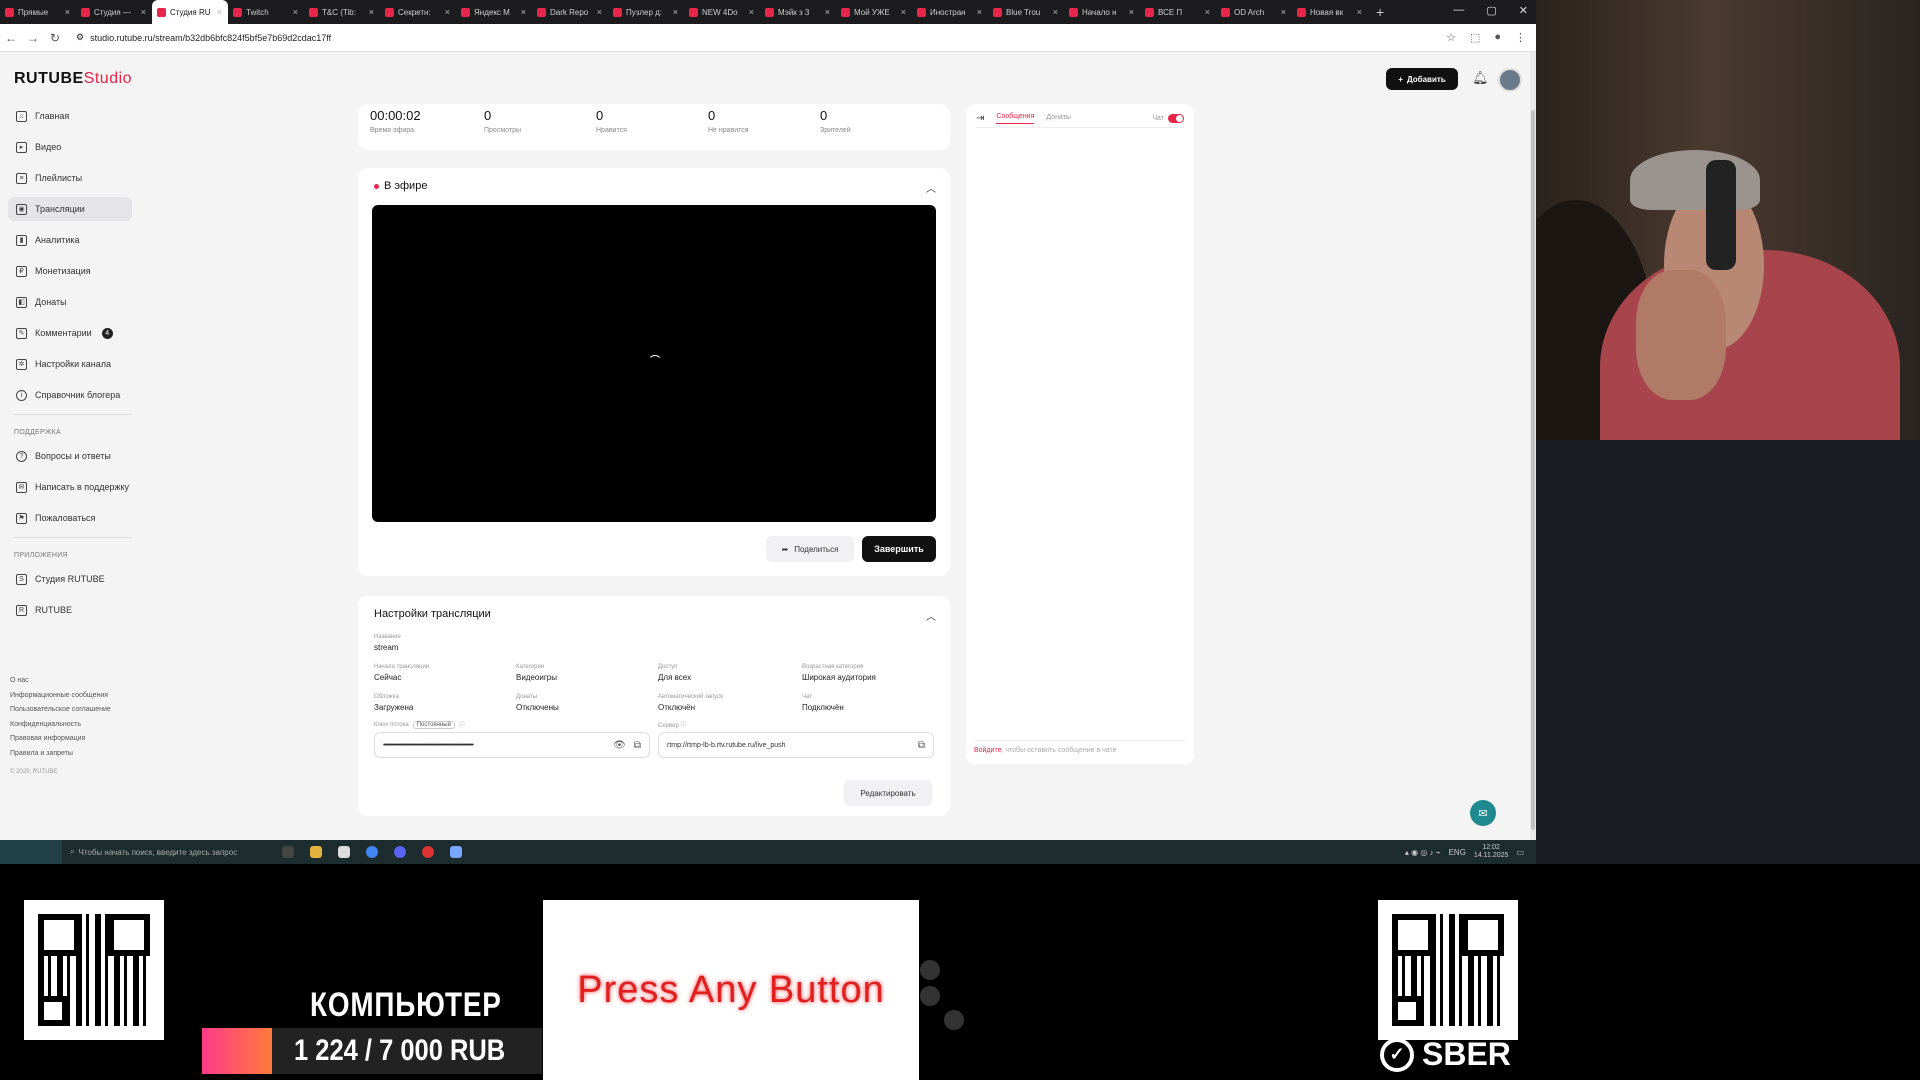 The height and width of the screenshot is (1080, 1920). Describe the element at coordinates (70, 333) in the screenshot. I see `sidebar-item: ✎ Комментарии 4` at that location.